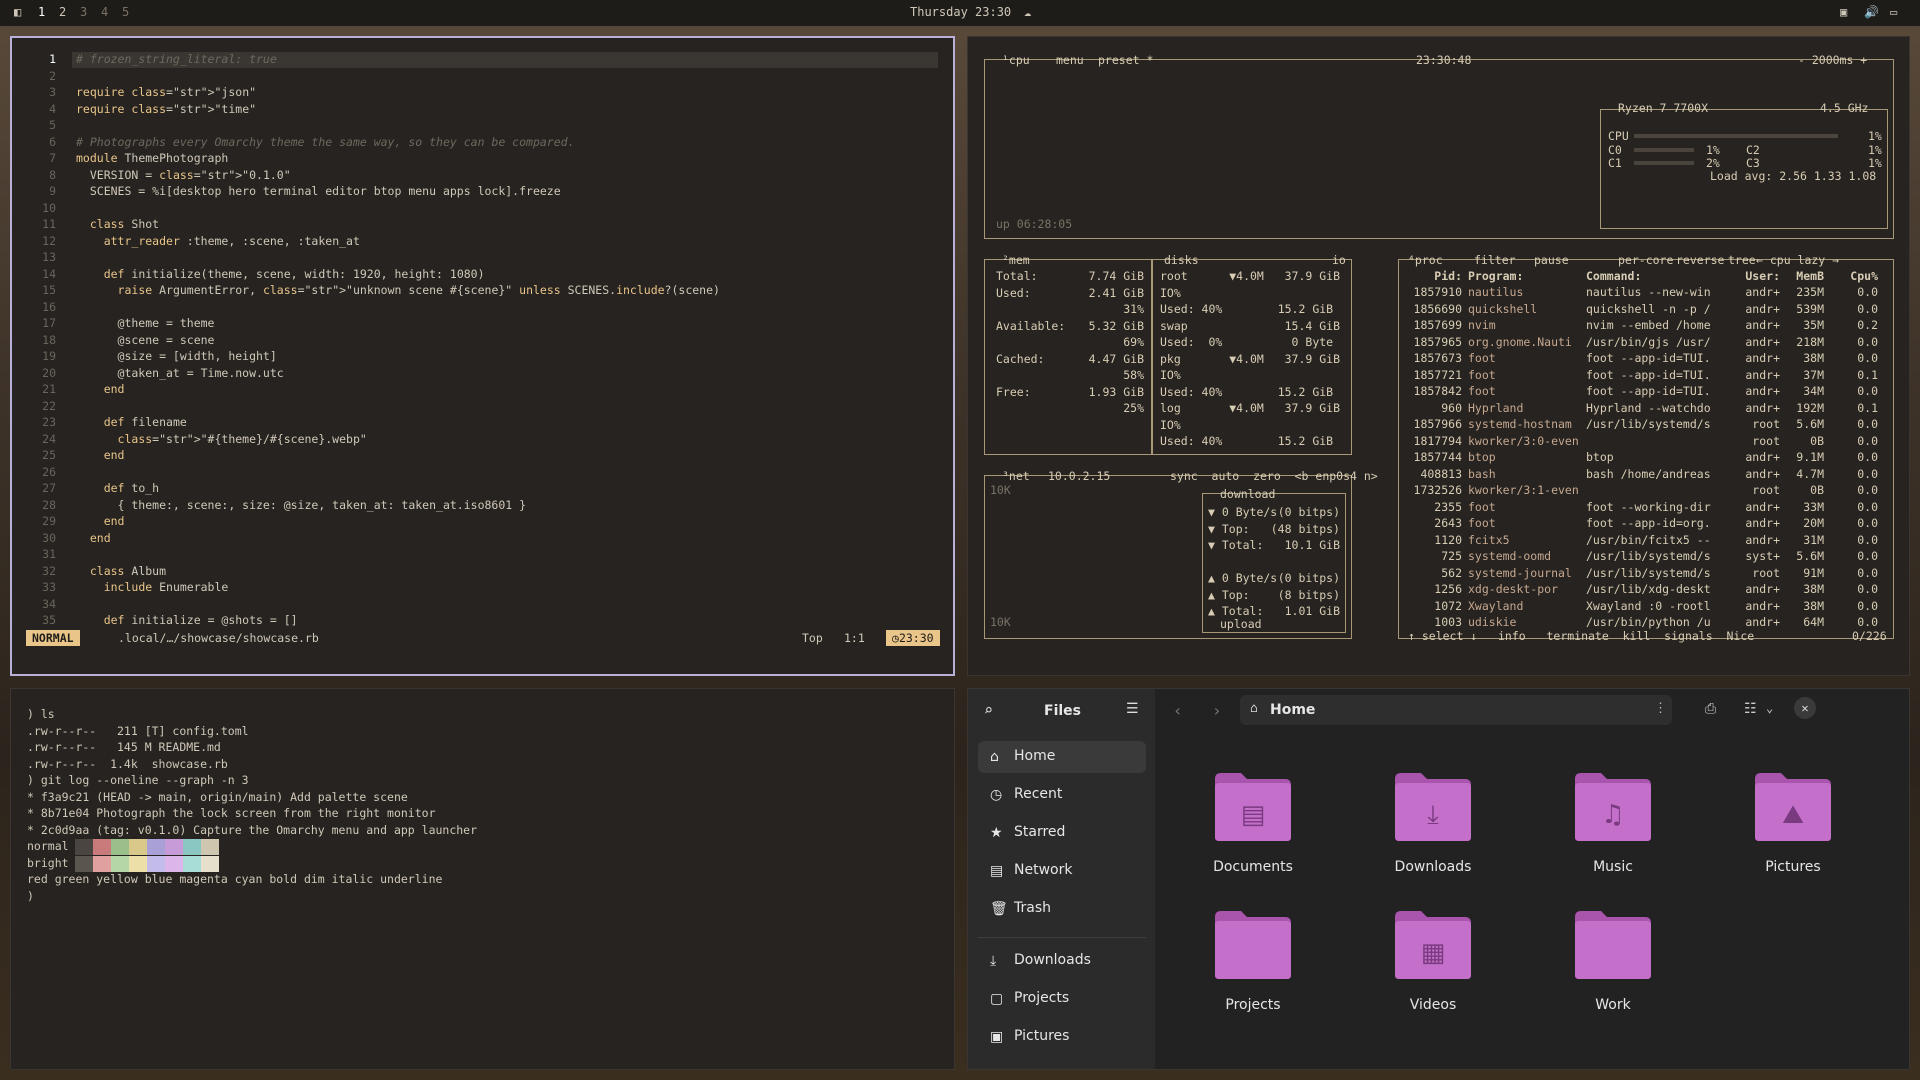  Describe the element at coordinates (477, 110) in the screenshot. I see `code-line: 4 require class="str">"time"` at that location.